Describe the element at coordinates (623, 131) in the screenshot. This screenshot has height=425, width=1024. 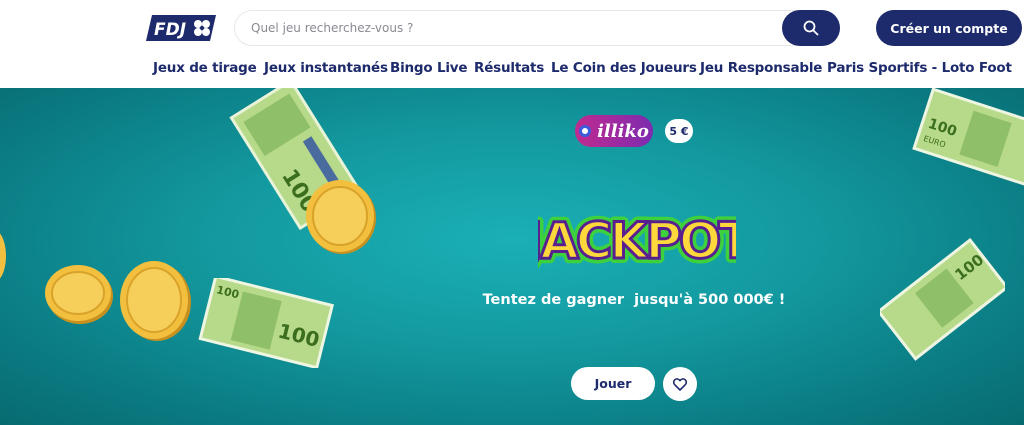
I see `illiko-logo-text: illiko` at that location.